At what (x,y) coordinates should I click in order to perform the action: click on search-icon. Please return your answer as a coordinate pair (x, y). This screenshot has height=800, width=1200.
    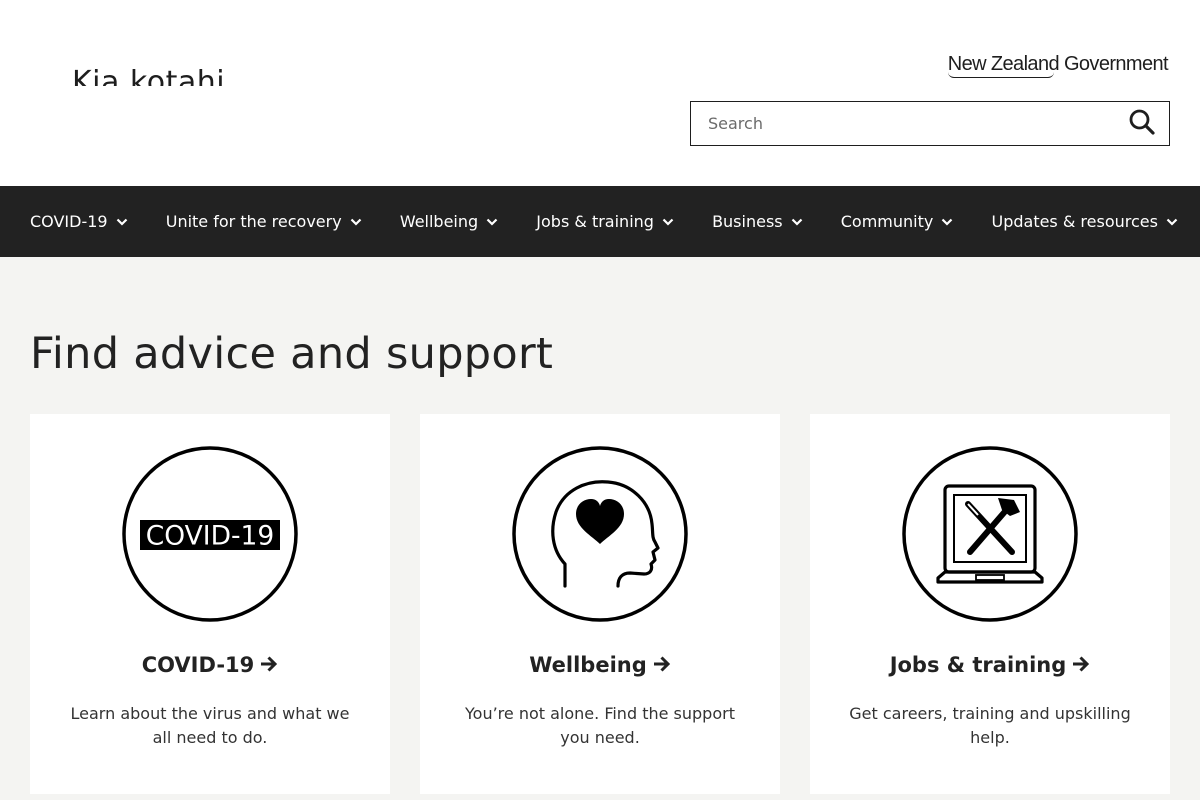
    Looking at the image, I should click on (1142, 123).